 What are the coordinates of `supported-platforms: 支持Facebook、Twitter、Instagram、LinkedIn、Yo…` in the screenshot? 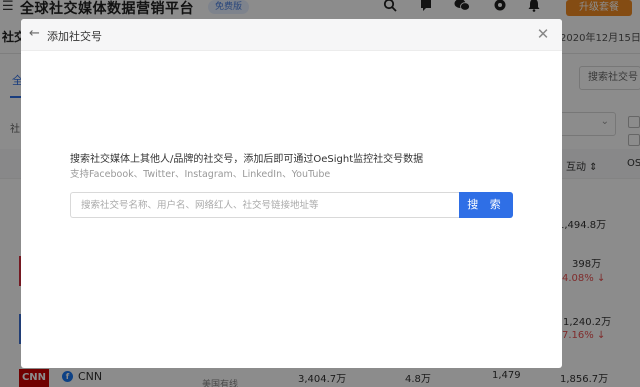 It's located at (200, 174).